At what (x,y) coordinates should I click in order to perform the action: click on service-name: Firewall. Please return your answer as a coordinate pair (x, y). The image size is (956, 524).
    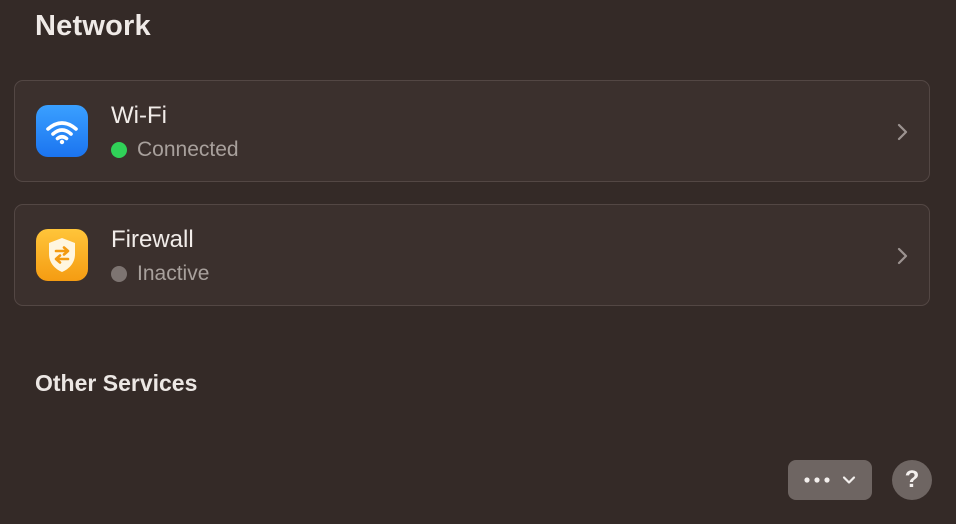
    Looking at the image, I should click on (152, 239).